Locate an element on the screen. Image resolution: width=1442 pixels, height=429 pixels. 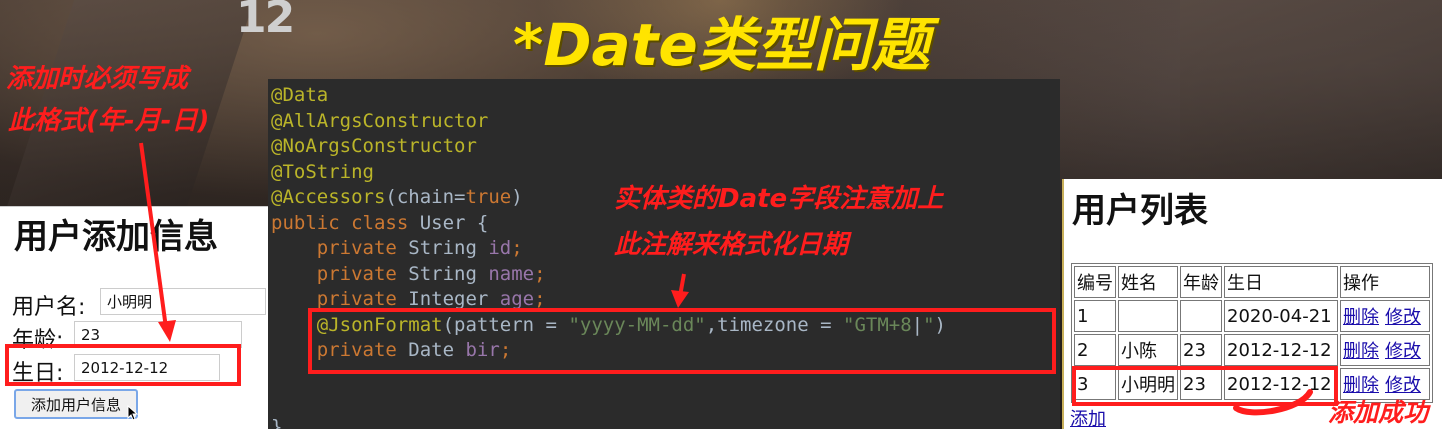
table-row: 2 小陈 23 2012-12-12 删除 修改 is located at coordinates (1252, 350).